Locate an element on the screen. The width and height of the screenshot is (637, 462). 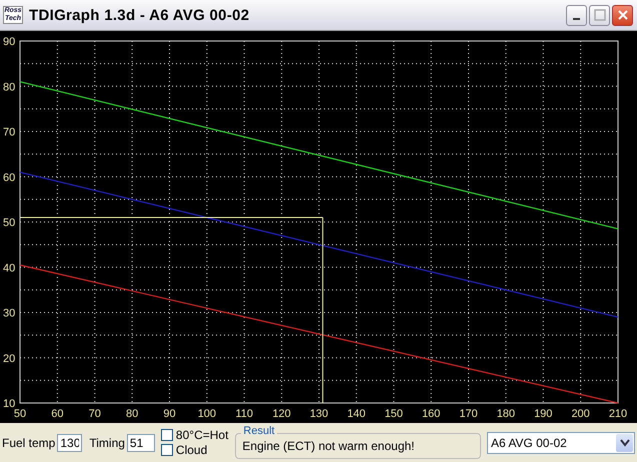
minimize-button is located at coordinates (576, 15).